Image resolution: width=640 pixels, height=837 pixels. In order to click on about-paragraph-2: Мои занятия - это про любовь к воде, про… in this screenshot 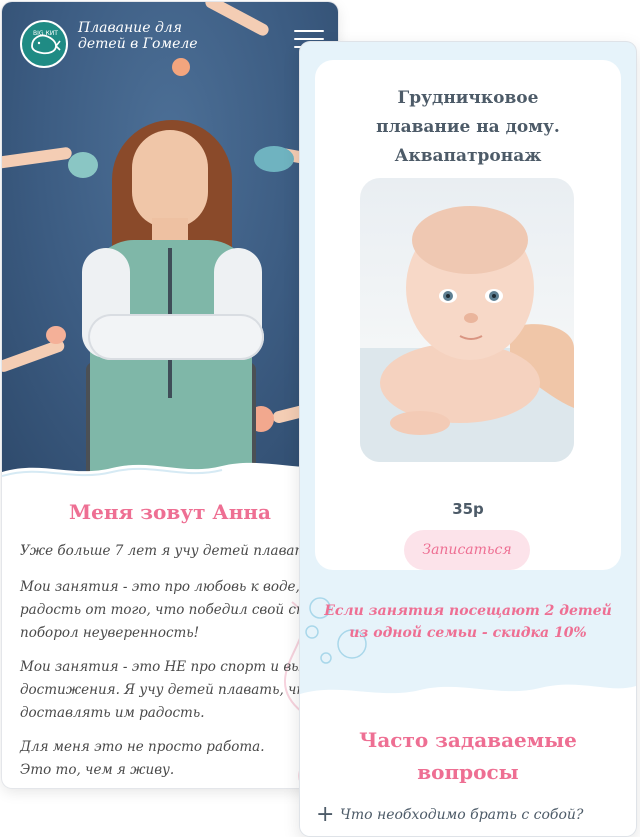, I will do `click(175, 610)`.